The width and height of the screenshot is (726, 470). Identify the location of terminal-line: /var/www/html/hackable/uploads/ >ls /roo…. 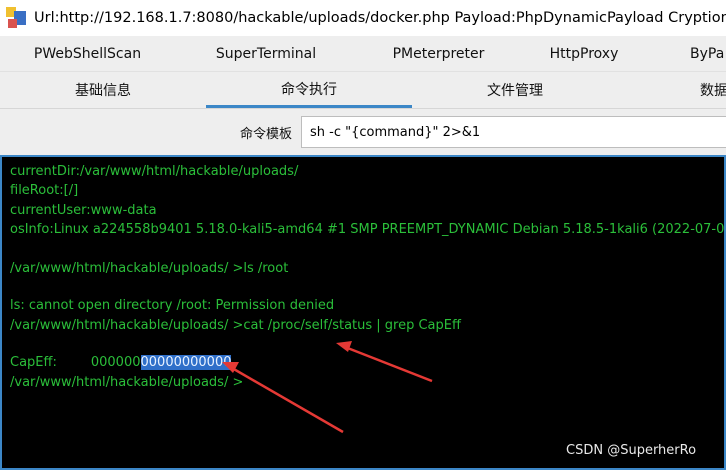
(149, 268).